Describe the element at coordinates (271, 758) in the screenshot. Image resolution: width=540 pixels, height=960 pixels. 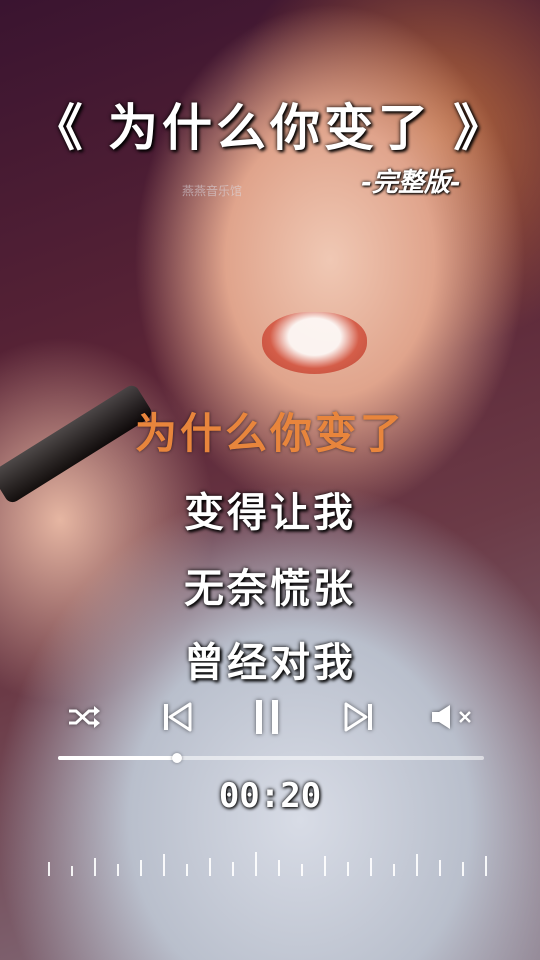
I see `progress-bar` at that location.